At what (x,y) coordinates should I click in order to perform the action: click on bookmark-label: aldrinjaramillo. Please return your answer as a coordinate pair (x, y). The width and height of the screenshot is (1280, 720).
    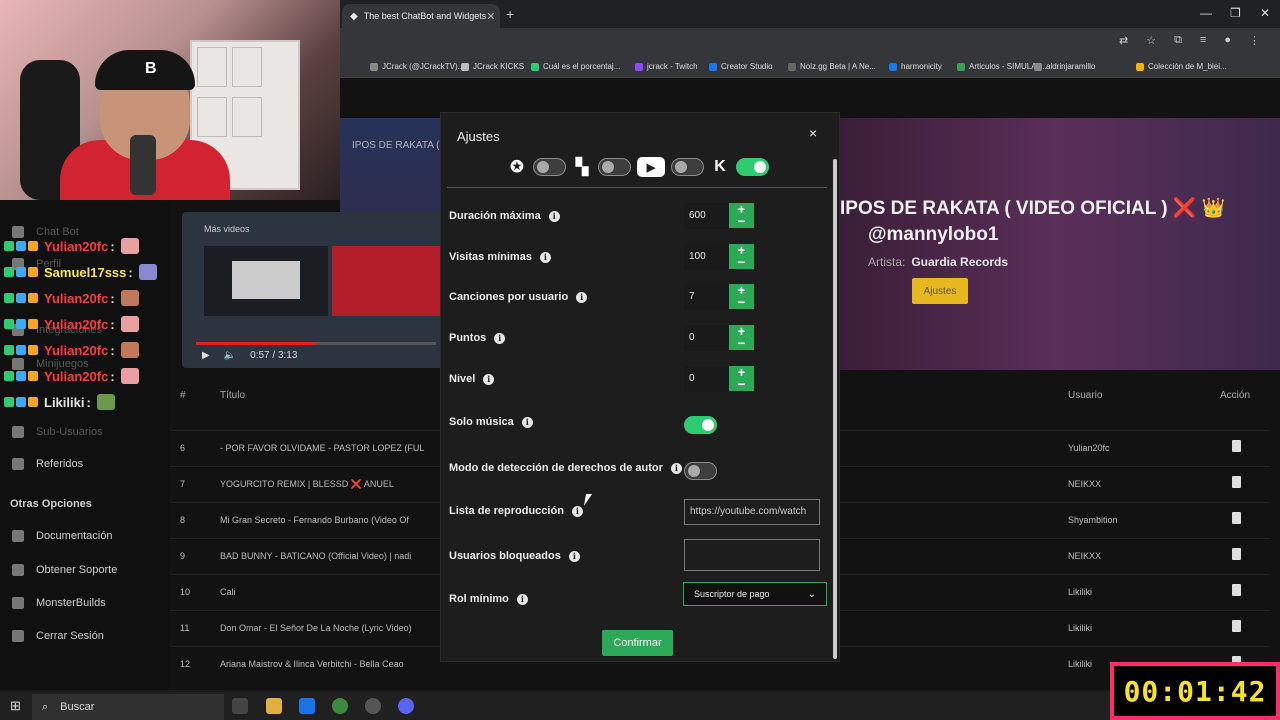
    Looking at the image, I should click on (1071, 66).